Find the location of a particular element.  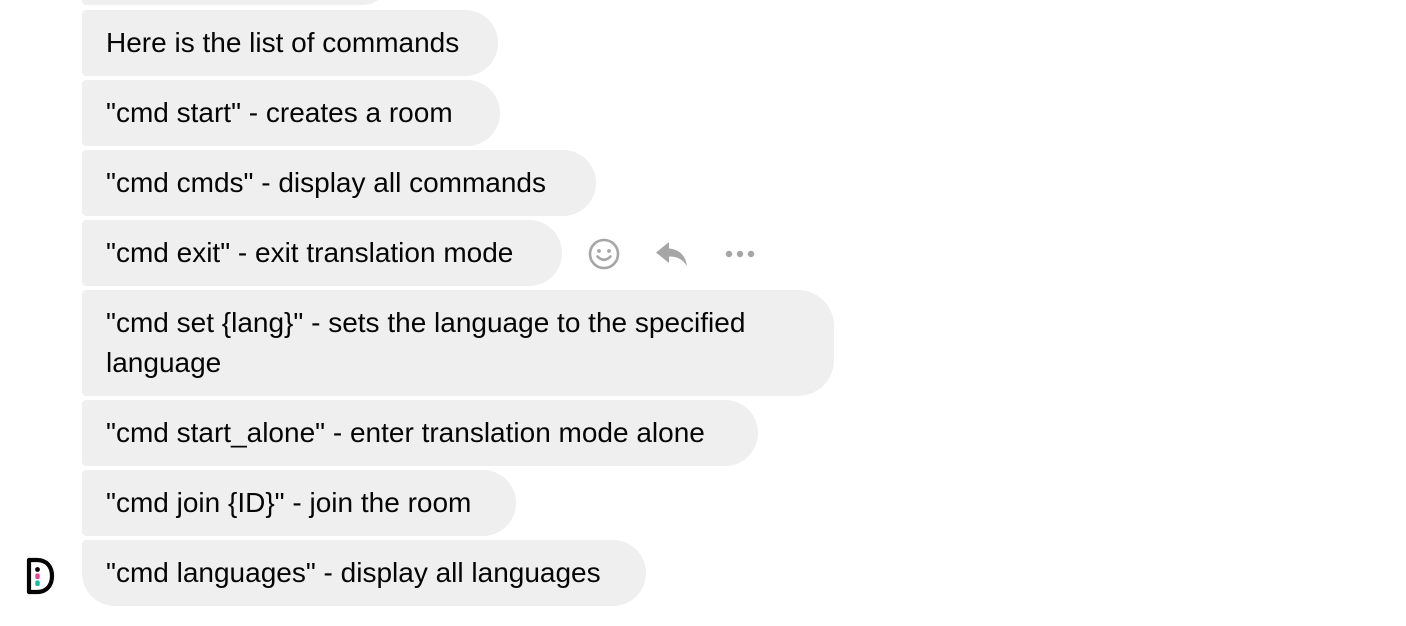

more-button is located at coordinates (740, 254).